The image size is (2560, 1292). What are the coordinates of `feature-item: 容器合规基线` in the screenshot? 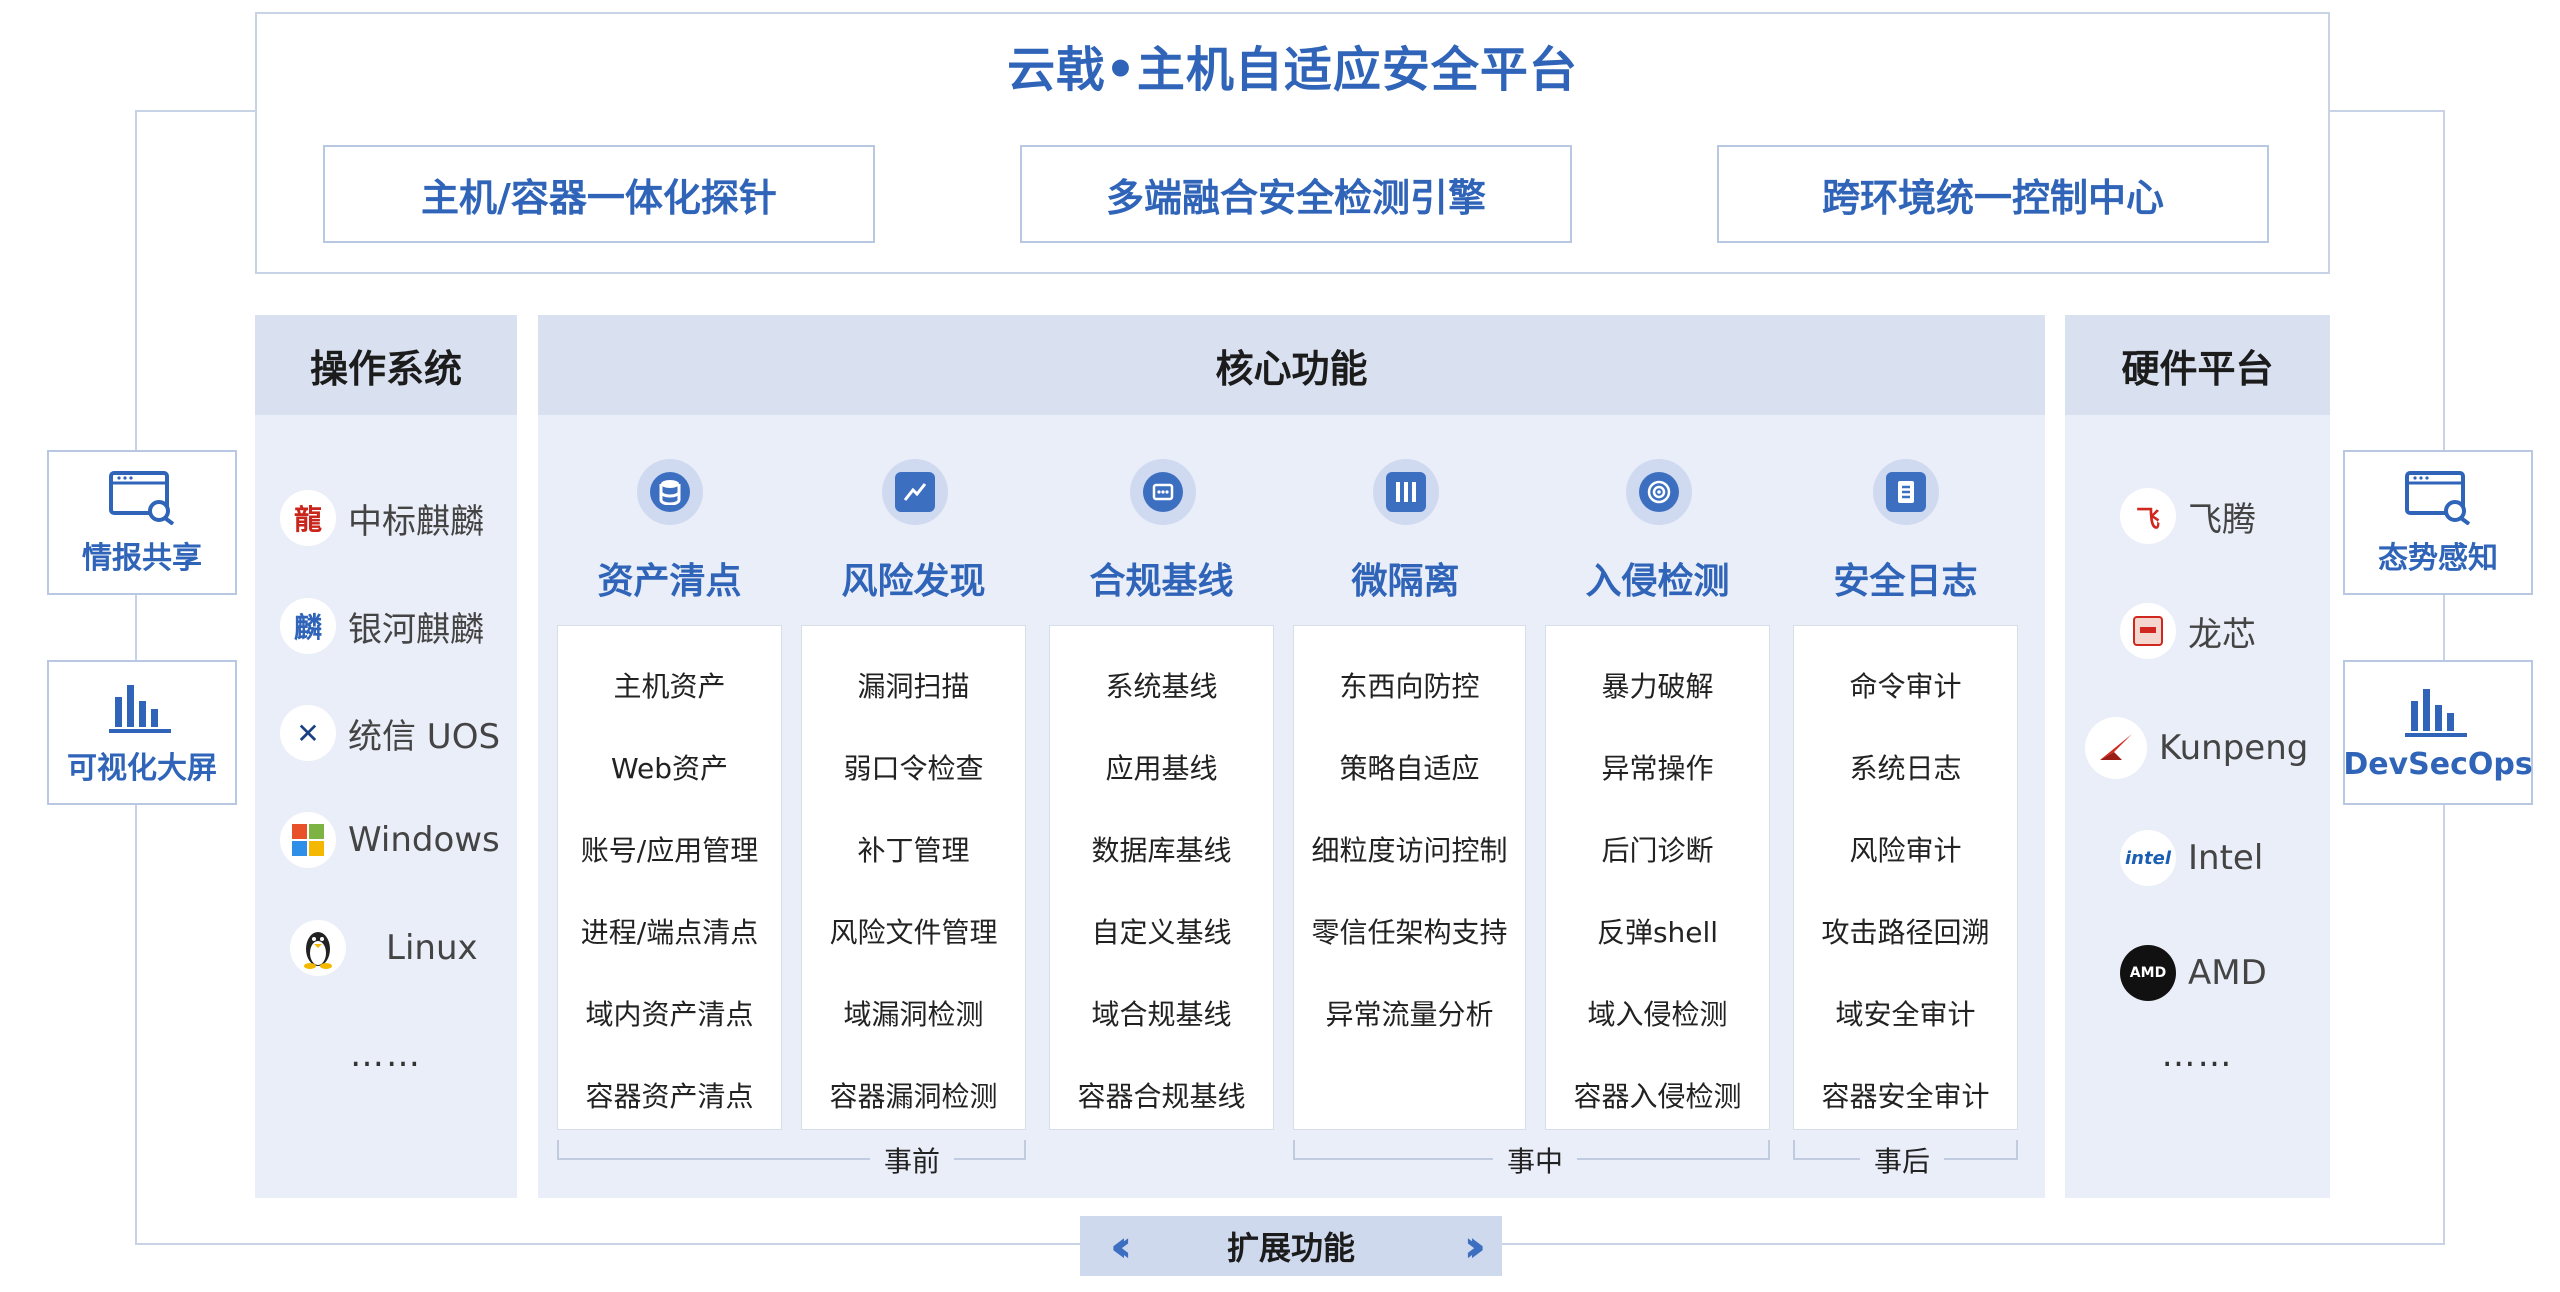 It's located at (1161, 1096).